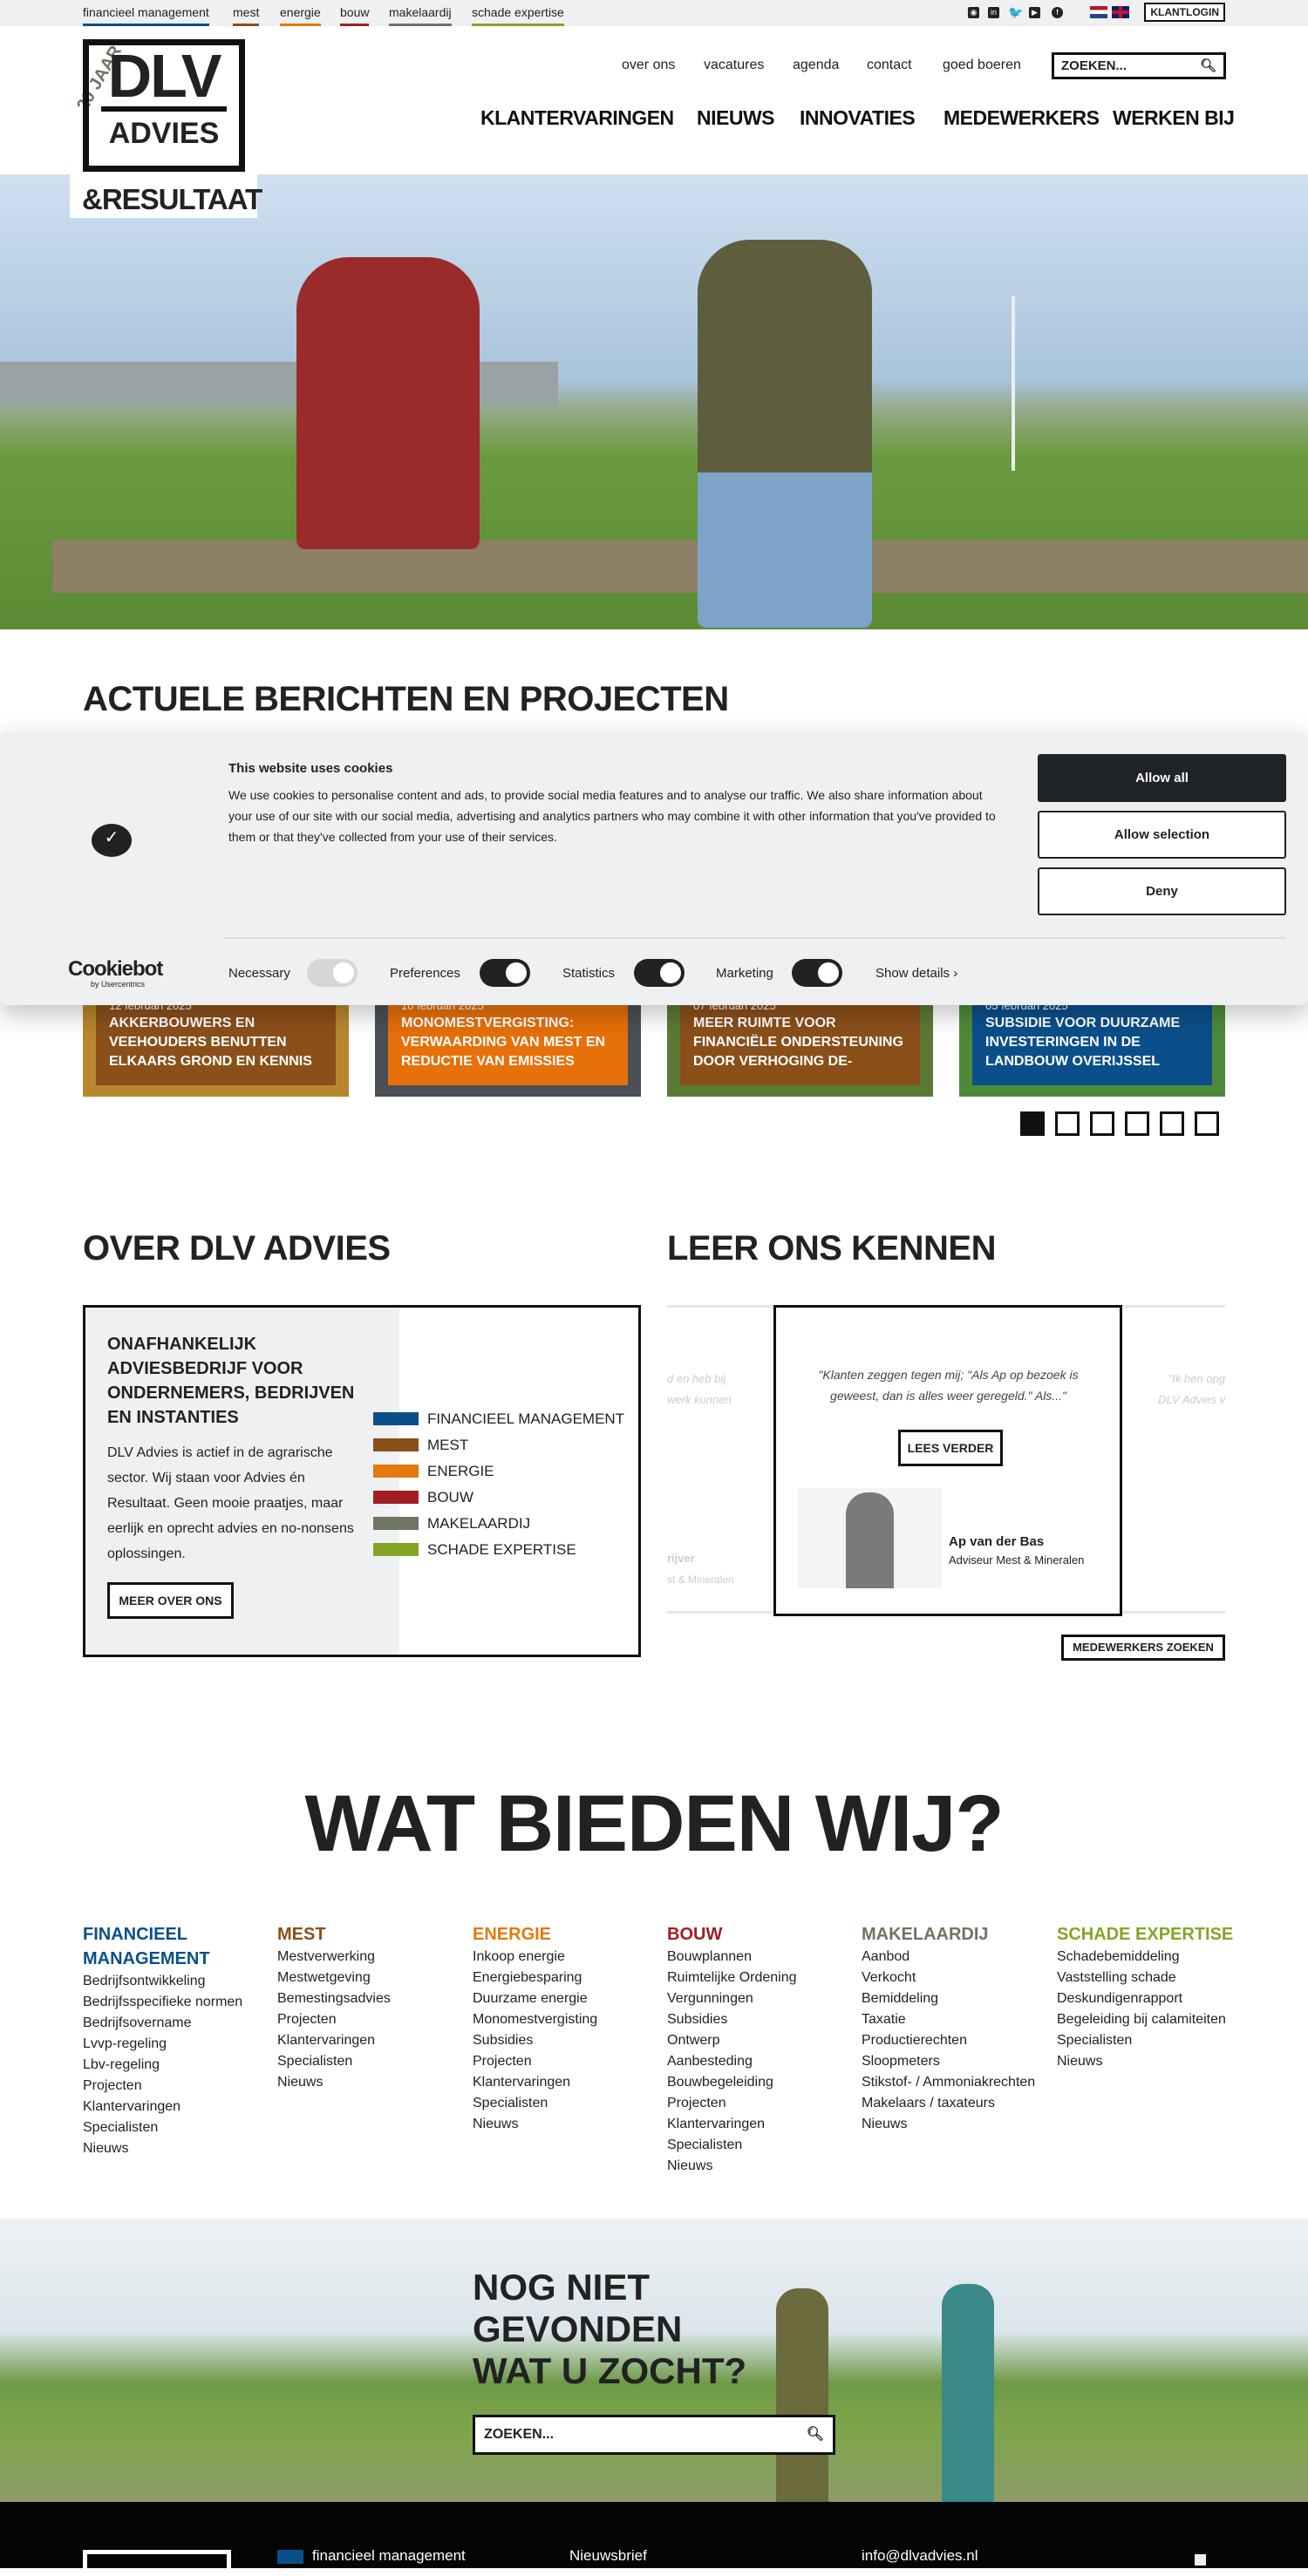 The image size is (1308, 2576). Describe the element at coordinates (1148, 1957) in the screenshot. I see `offer-link: Schadebemiddeling` at that location.